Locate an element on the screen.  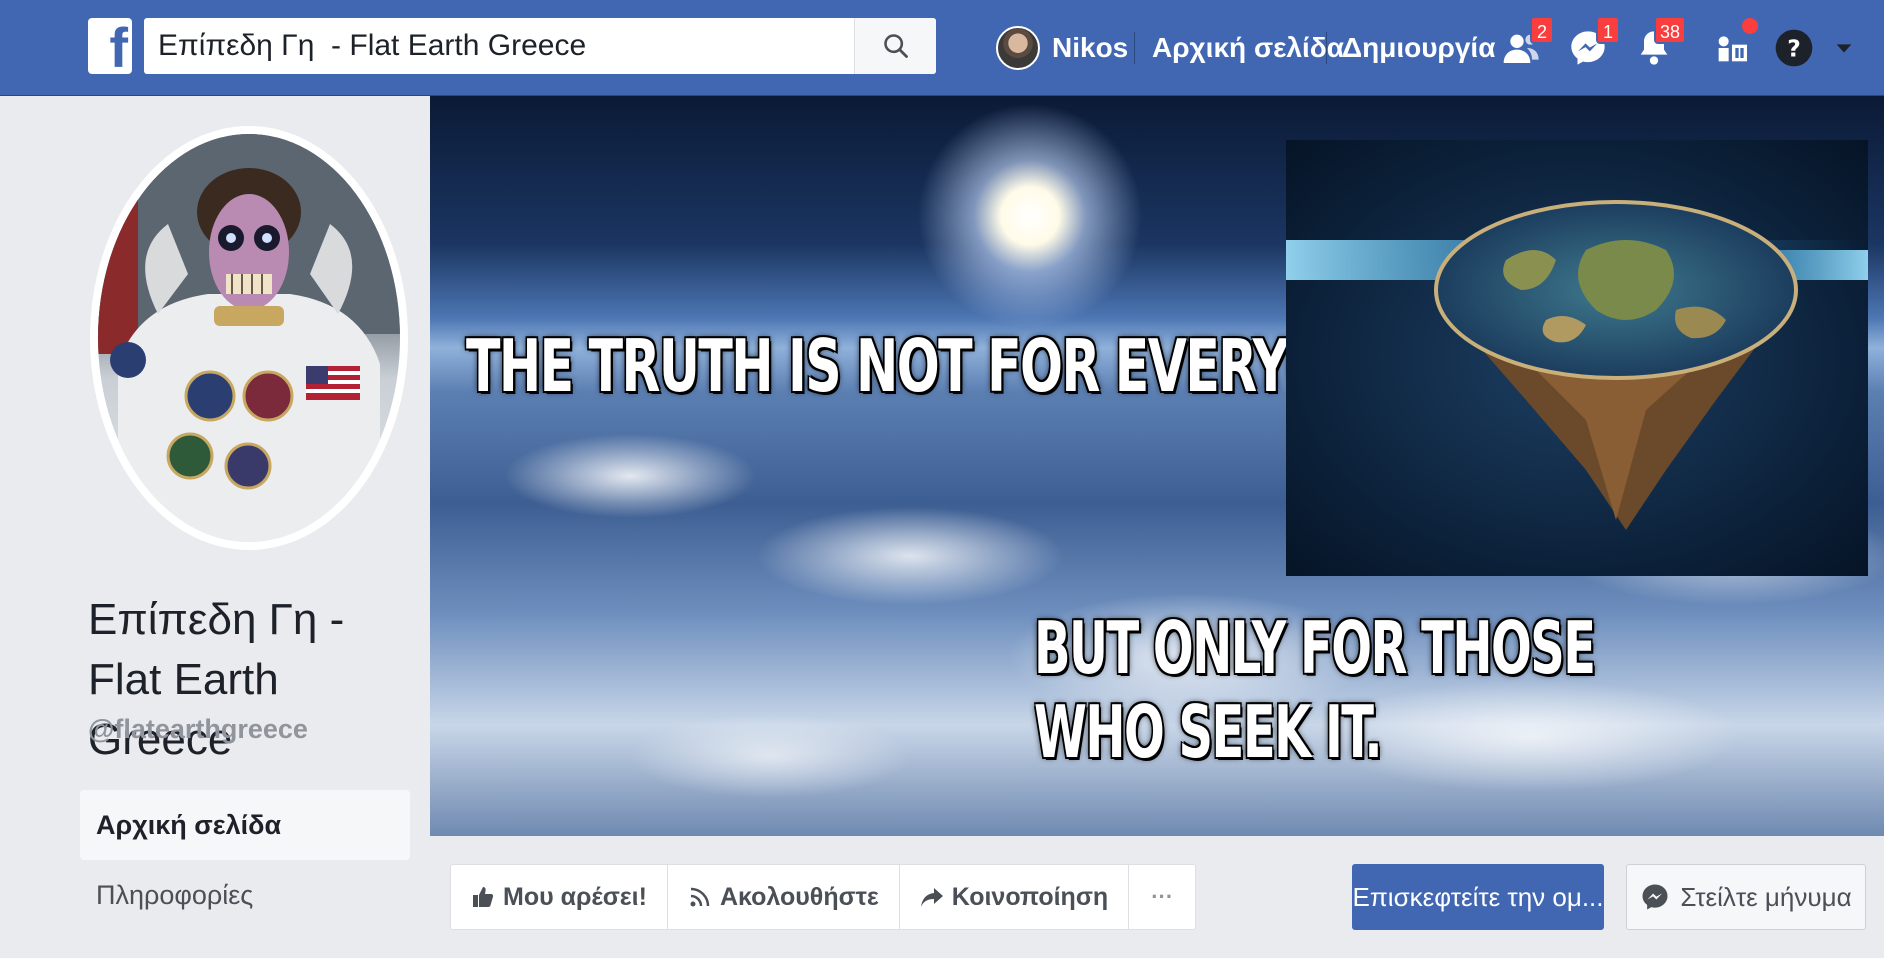
profile-picture is located at coordinates (249, 338).